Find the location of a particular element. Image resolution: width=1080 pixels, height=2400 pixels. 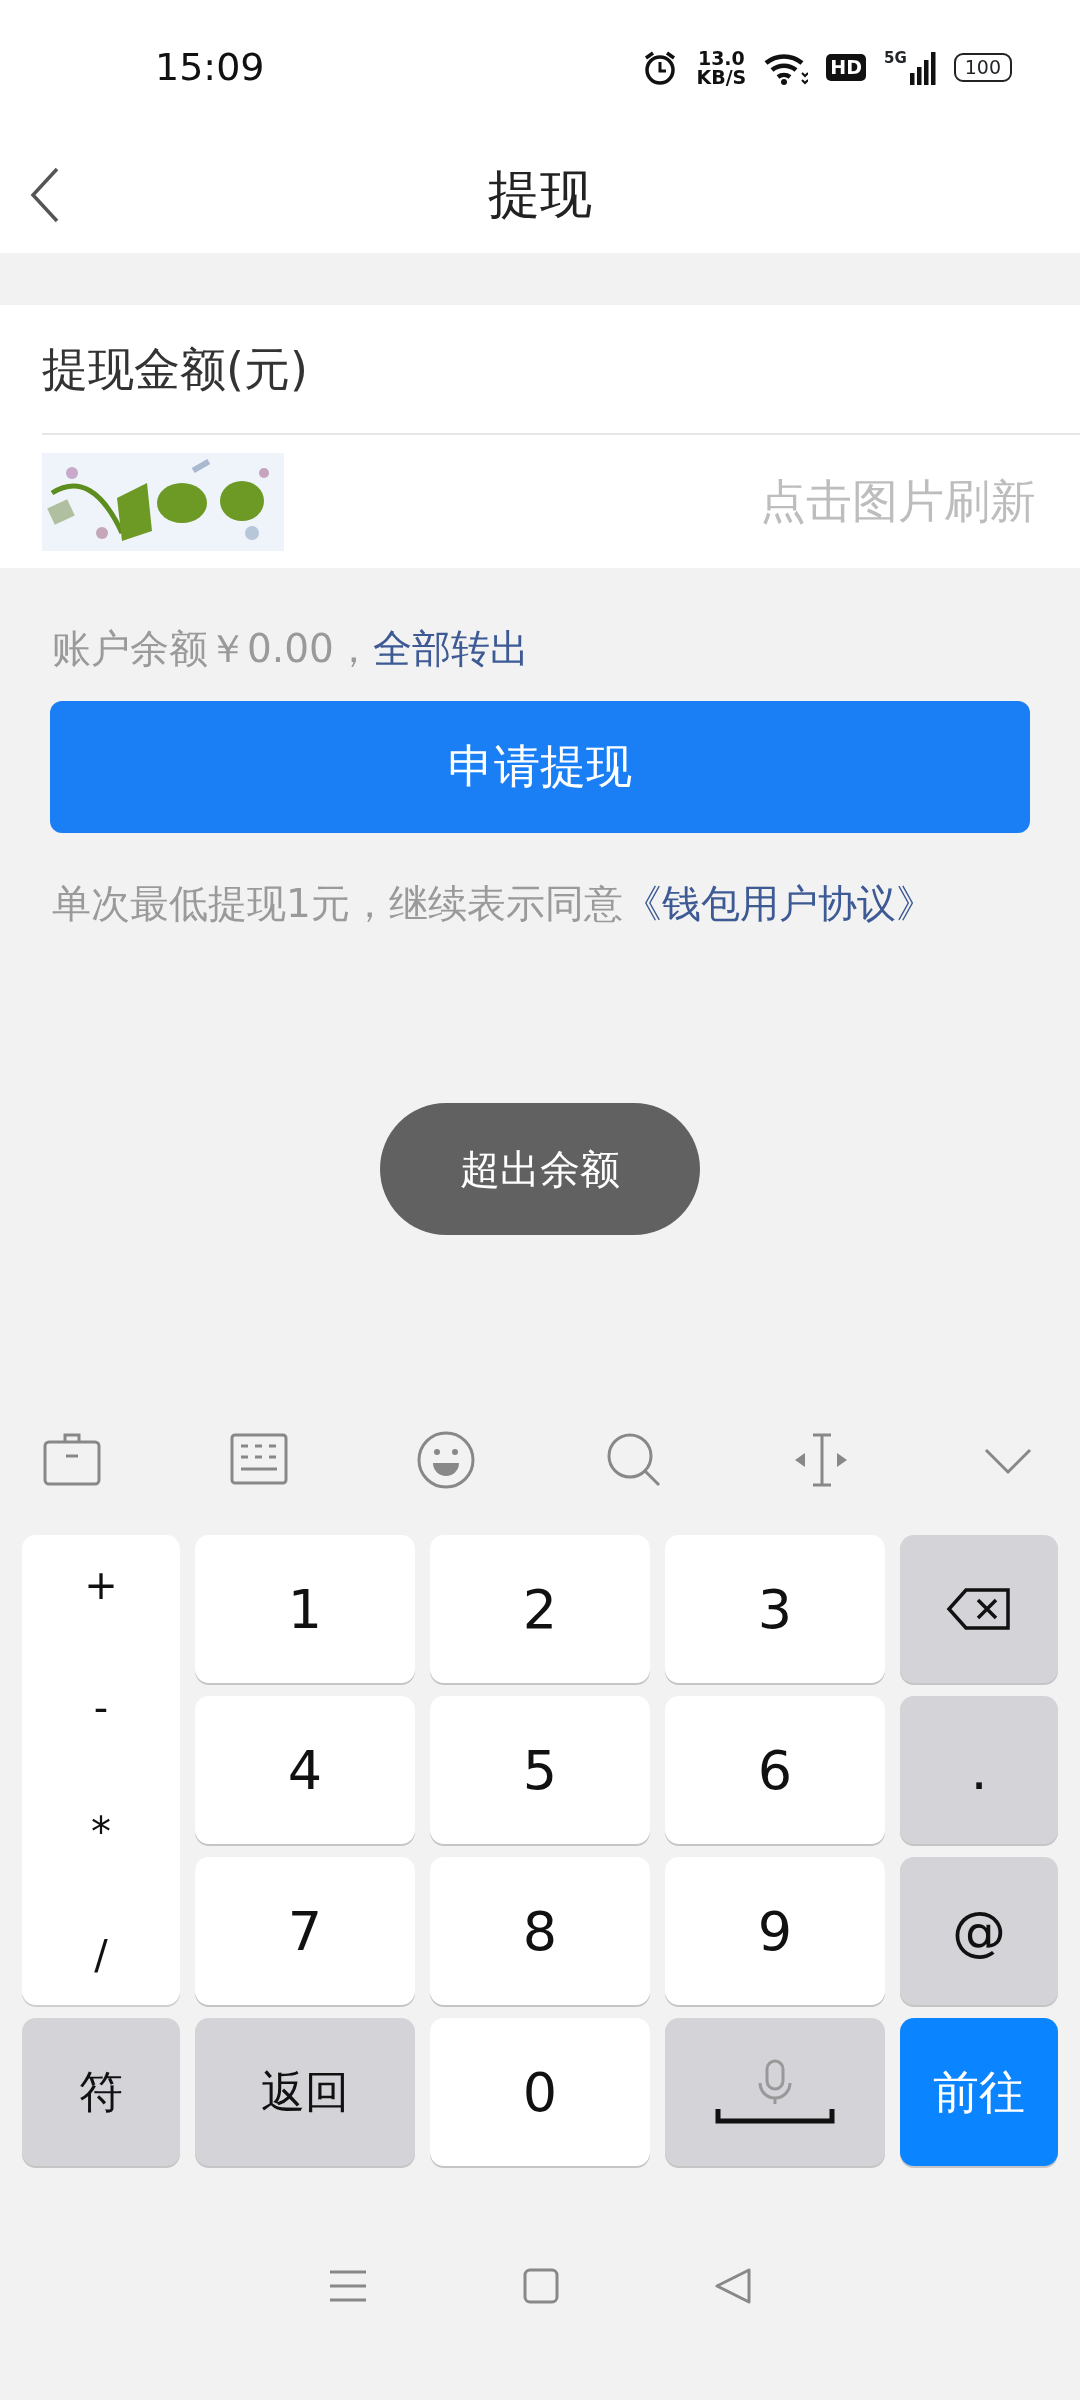

go-key: 前往 is located at coordinates (979, 2092).